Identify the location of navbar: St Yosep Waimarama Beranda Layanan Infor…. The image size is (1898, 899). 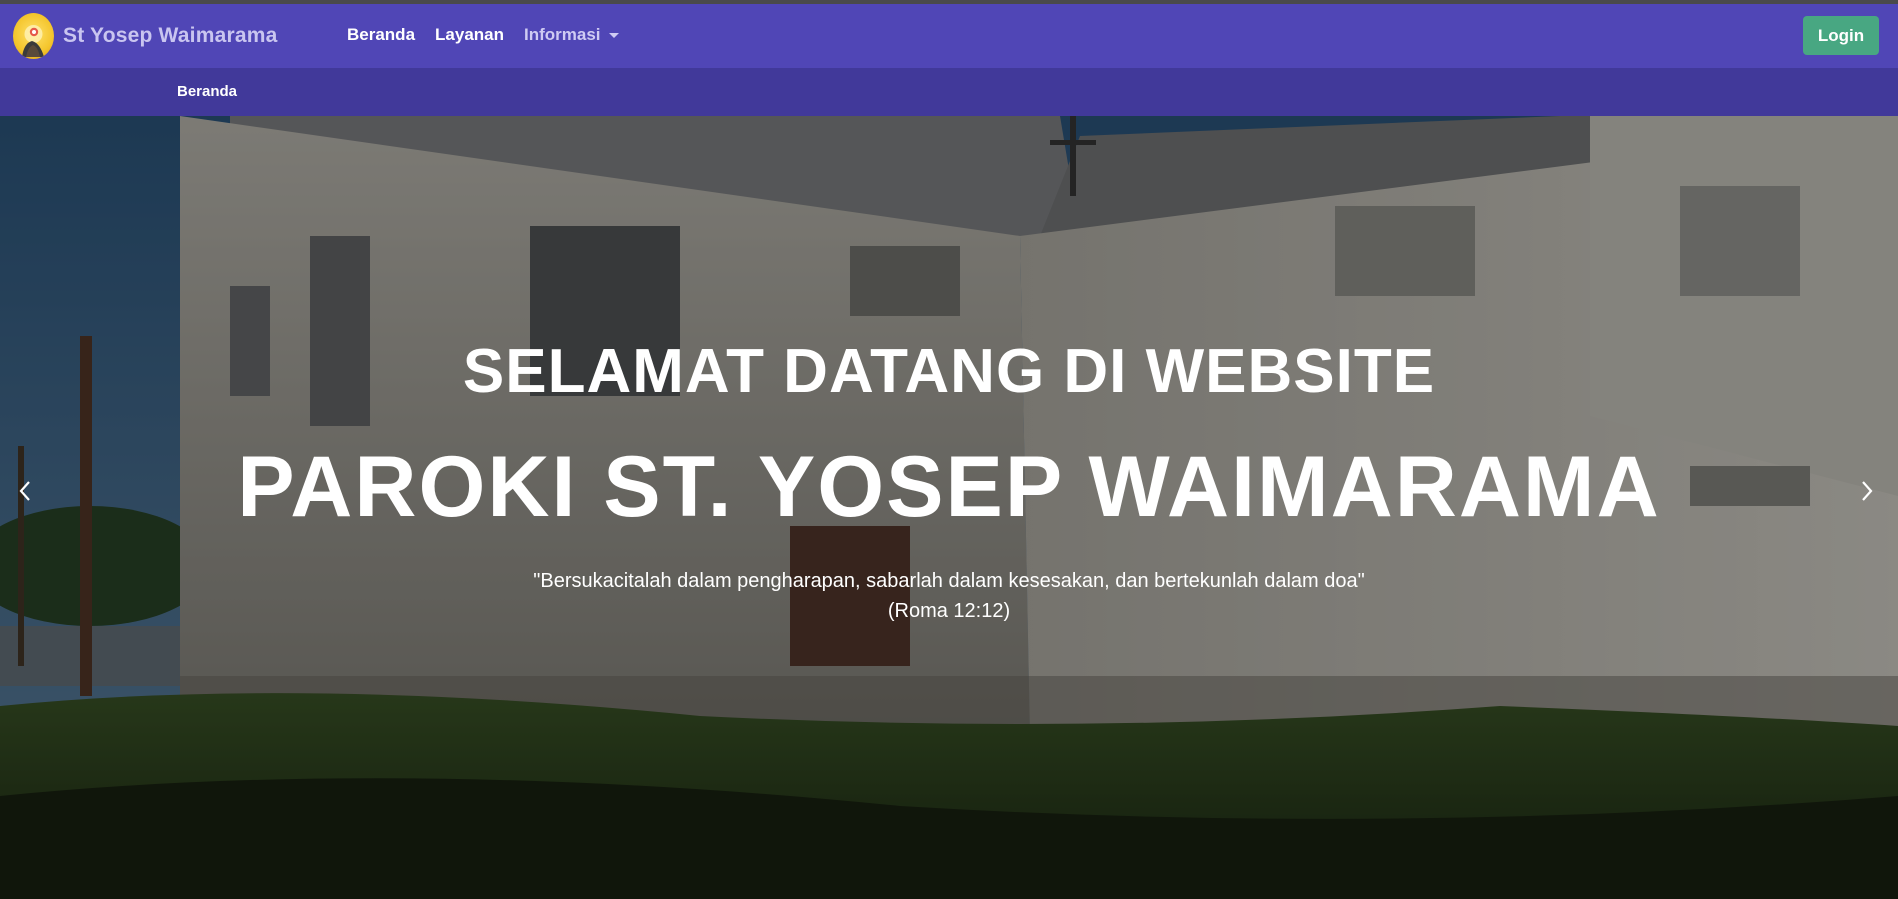
(949, 36).